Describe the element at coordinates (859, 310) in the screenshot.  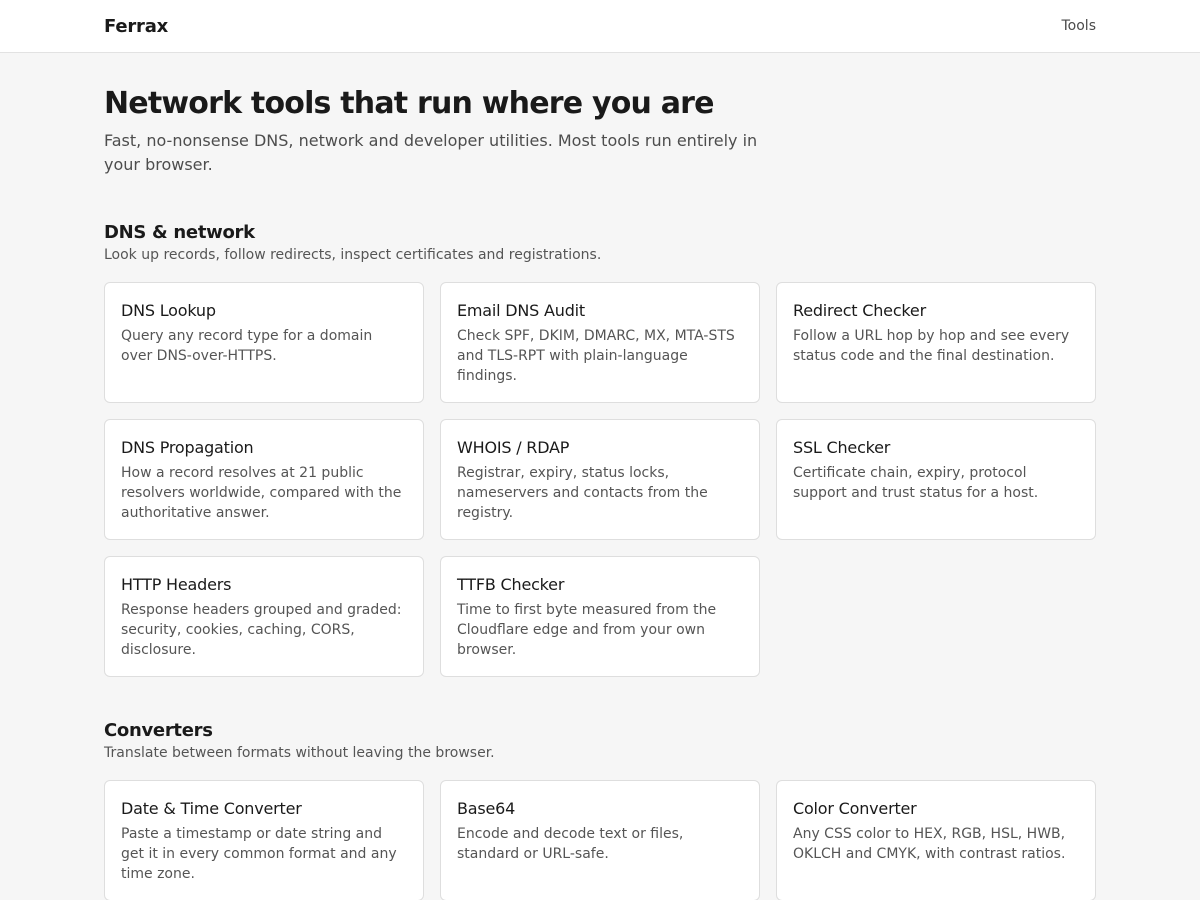
I see `card-title: Redirect Checker` at that location.